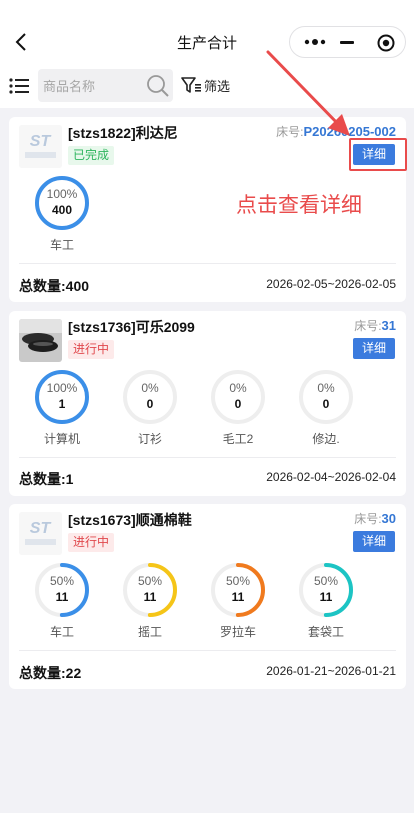 This screenshot has height=813, width=414. I want to click on process-item: 50% 11 罗拉车, so click(238, 601).